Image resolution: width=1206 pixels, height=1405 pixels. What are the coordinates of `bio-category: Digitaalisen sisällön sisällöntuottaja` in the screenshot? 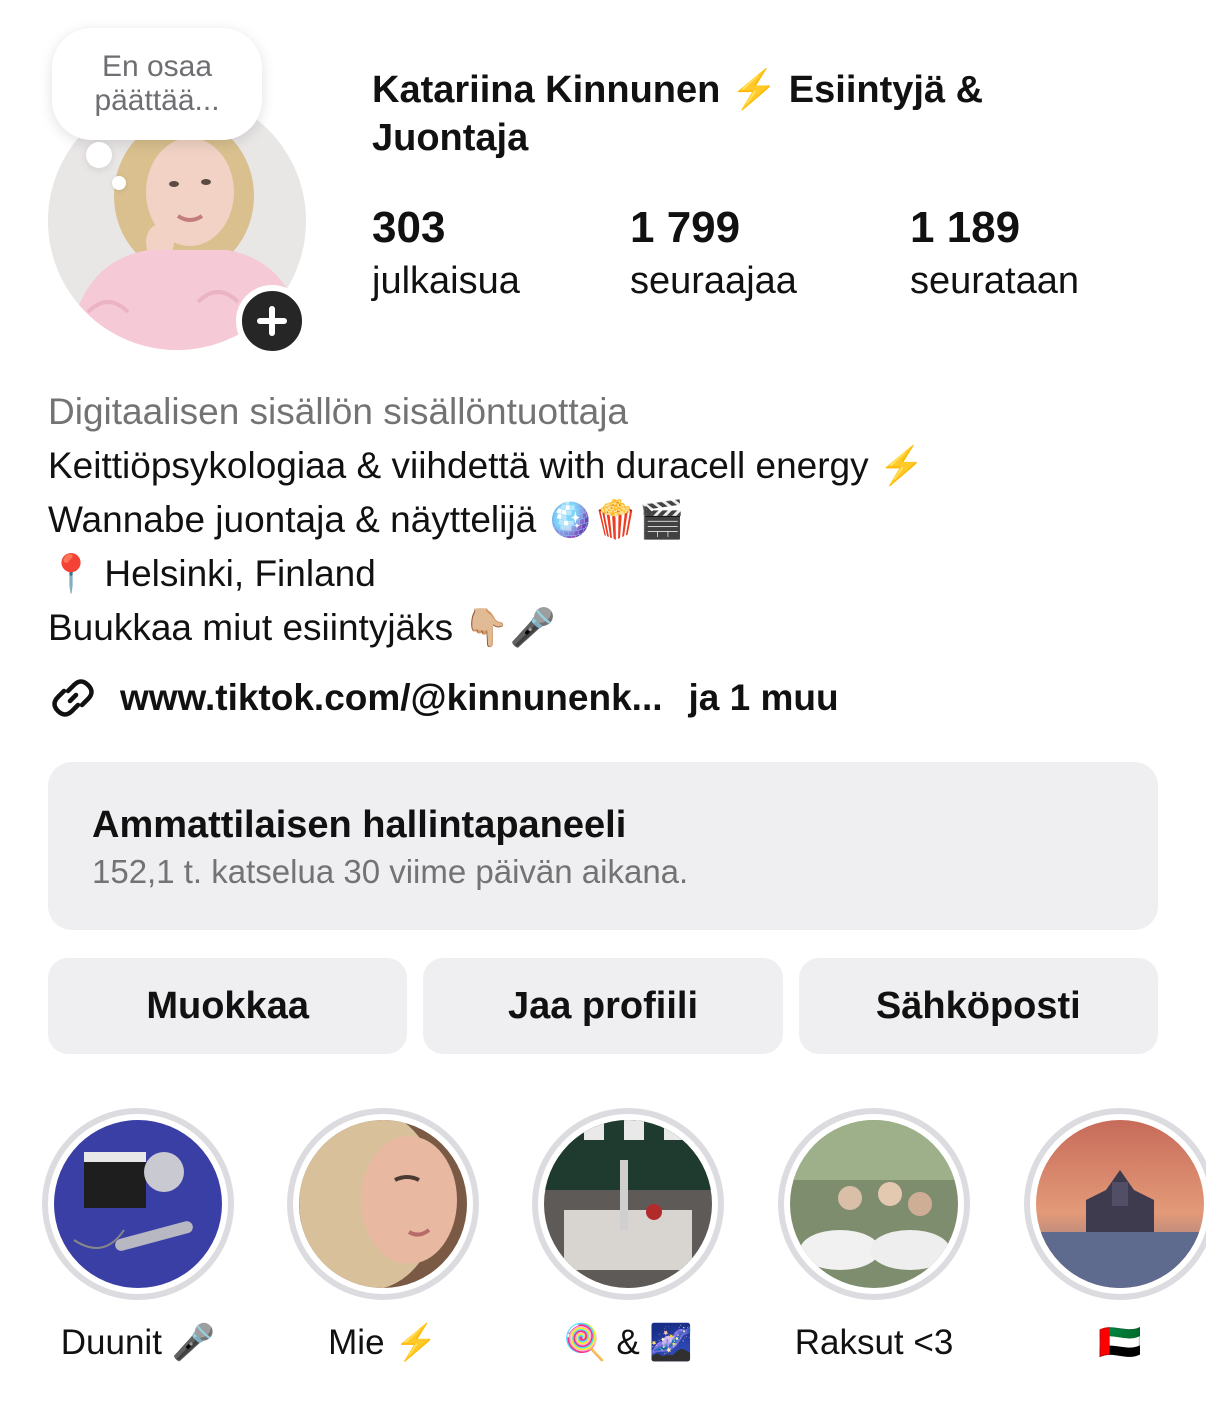 It's located at (338, 411).